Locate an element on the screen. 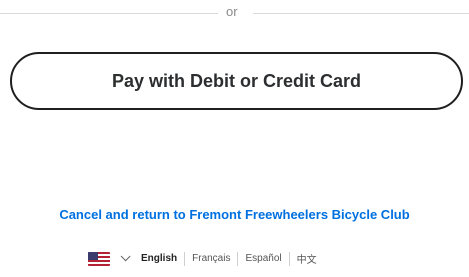 This screenshot has width=469, height=277. language-option-chinese: 中文 is located at coordinates (307, 258).